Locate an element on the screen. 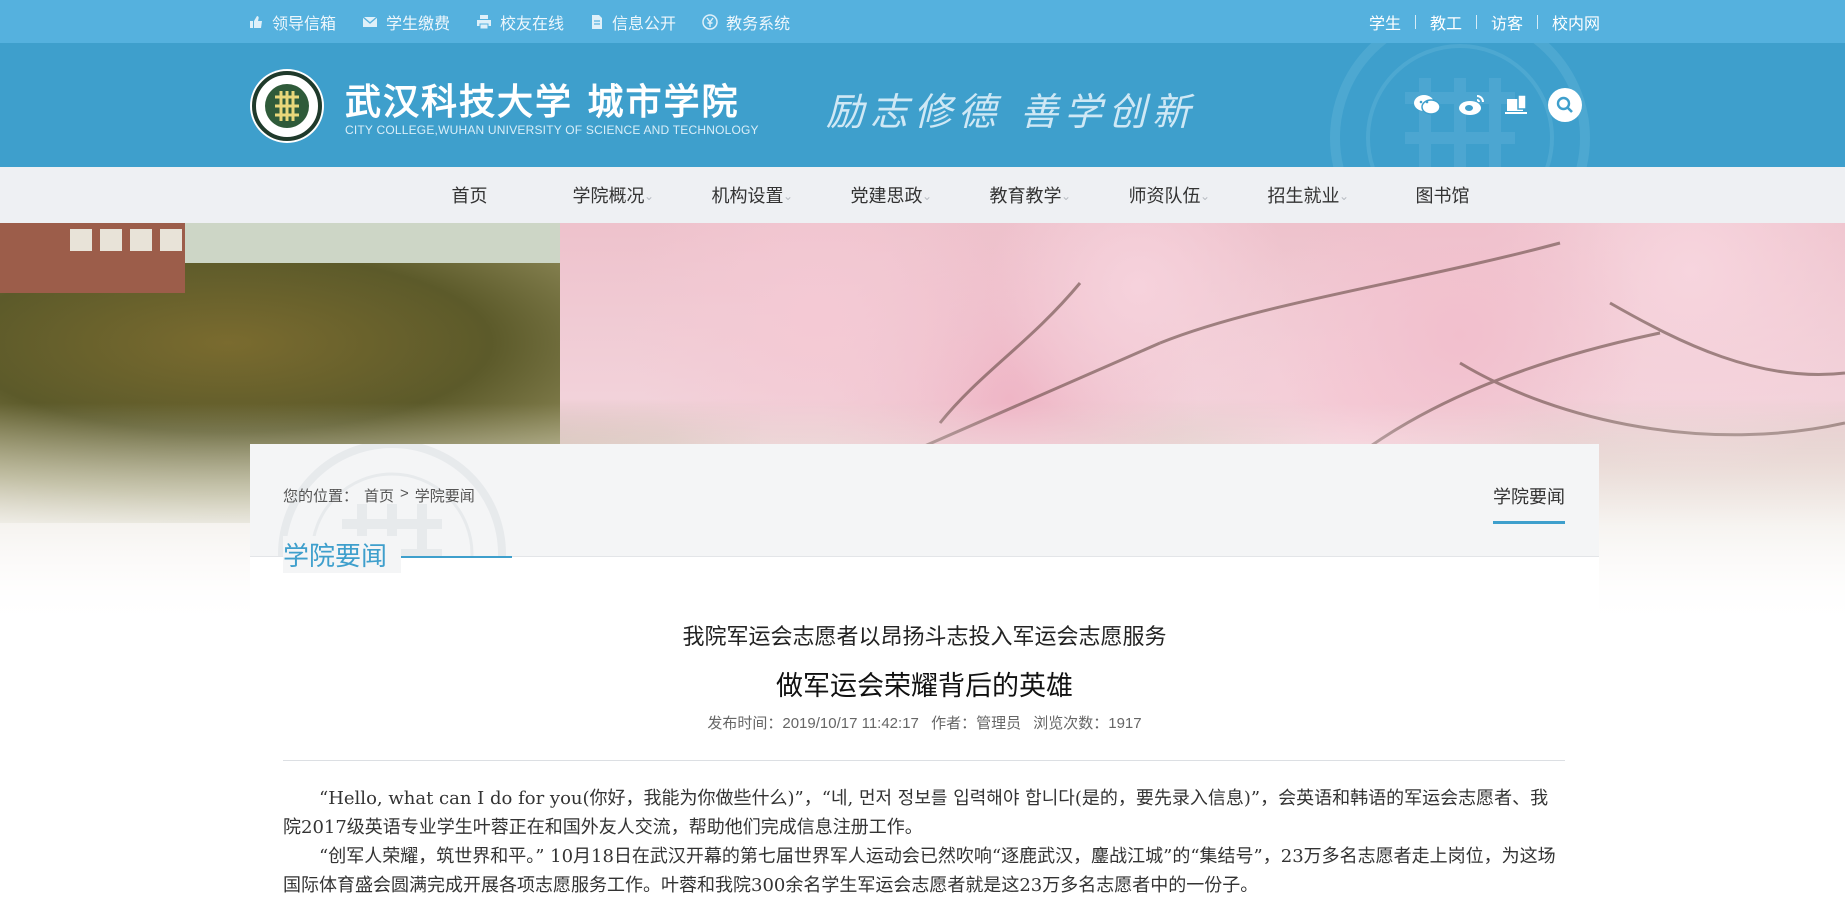 Image resolution: width=1845 pixels, height=924 pixels. top-link-student: 学生 is located at coordinates (1385, 22).